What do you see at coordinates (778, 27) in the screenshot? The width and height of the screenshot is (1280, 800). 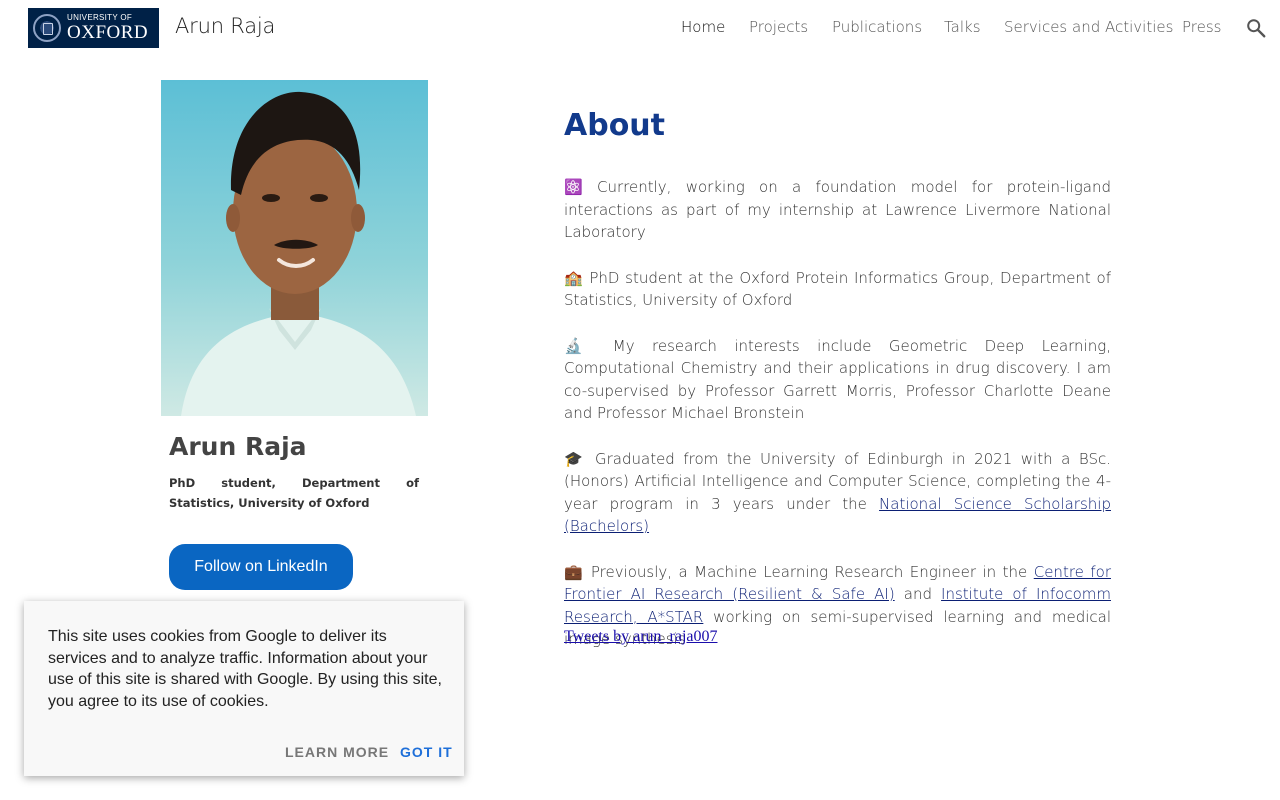 I see `nav-projects: Projects` at bounding box center [778, 27].